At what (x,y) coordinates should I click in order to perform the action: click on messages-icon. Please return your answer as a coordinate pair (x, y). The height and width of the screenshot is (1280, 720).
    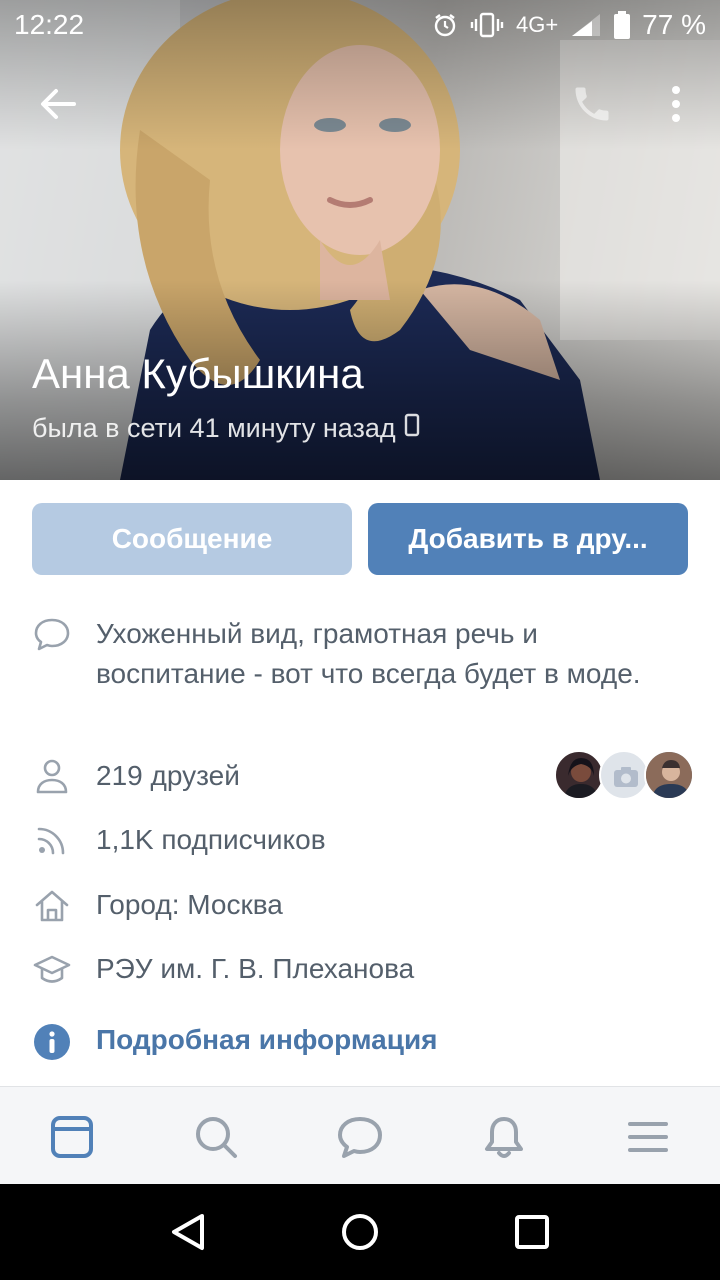
    Looking at the image, I should click on (360, 1137).